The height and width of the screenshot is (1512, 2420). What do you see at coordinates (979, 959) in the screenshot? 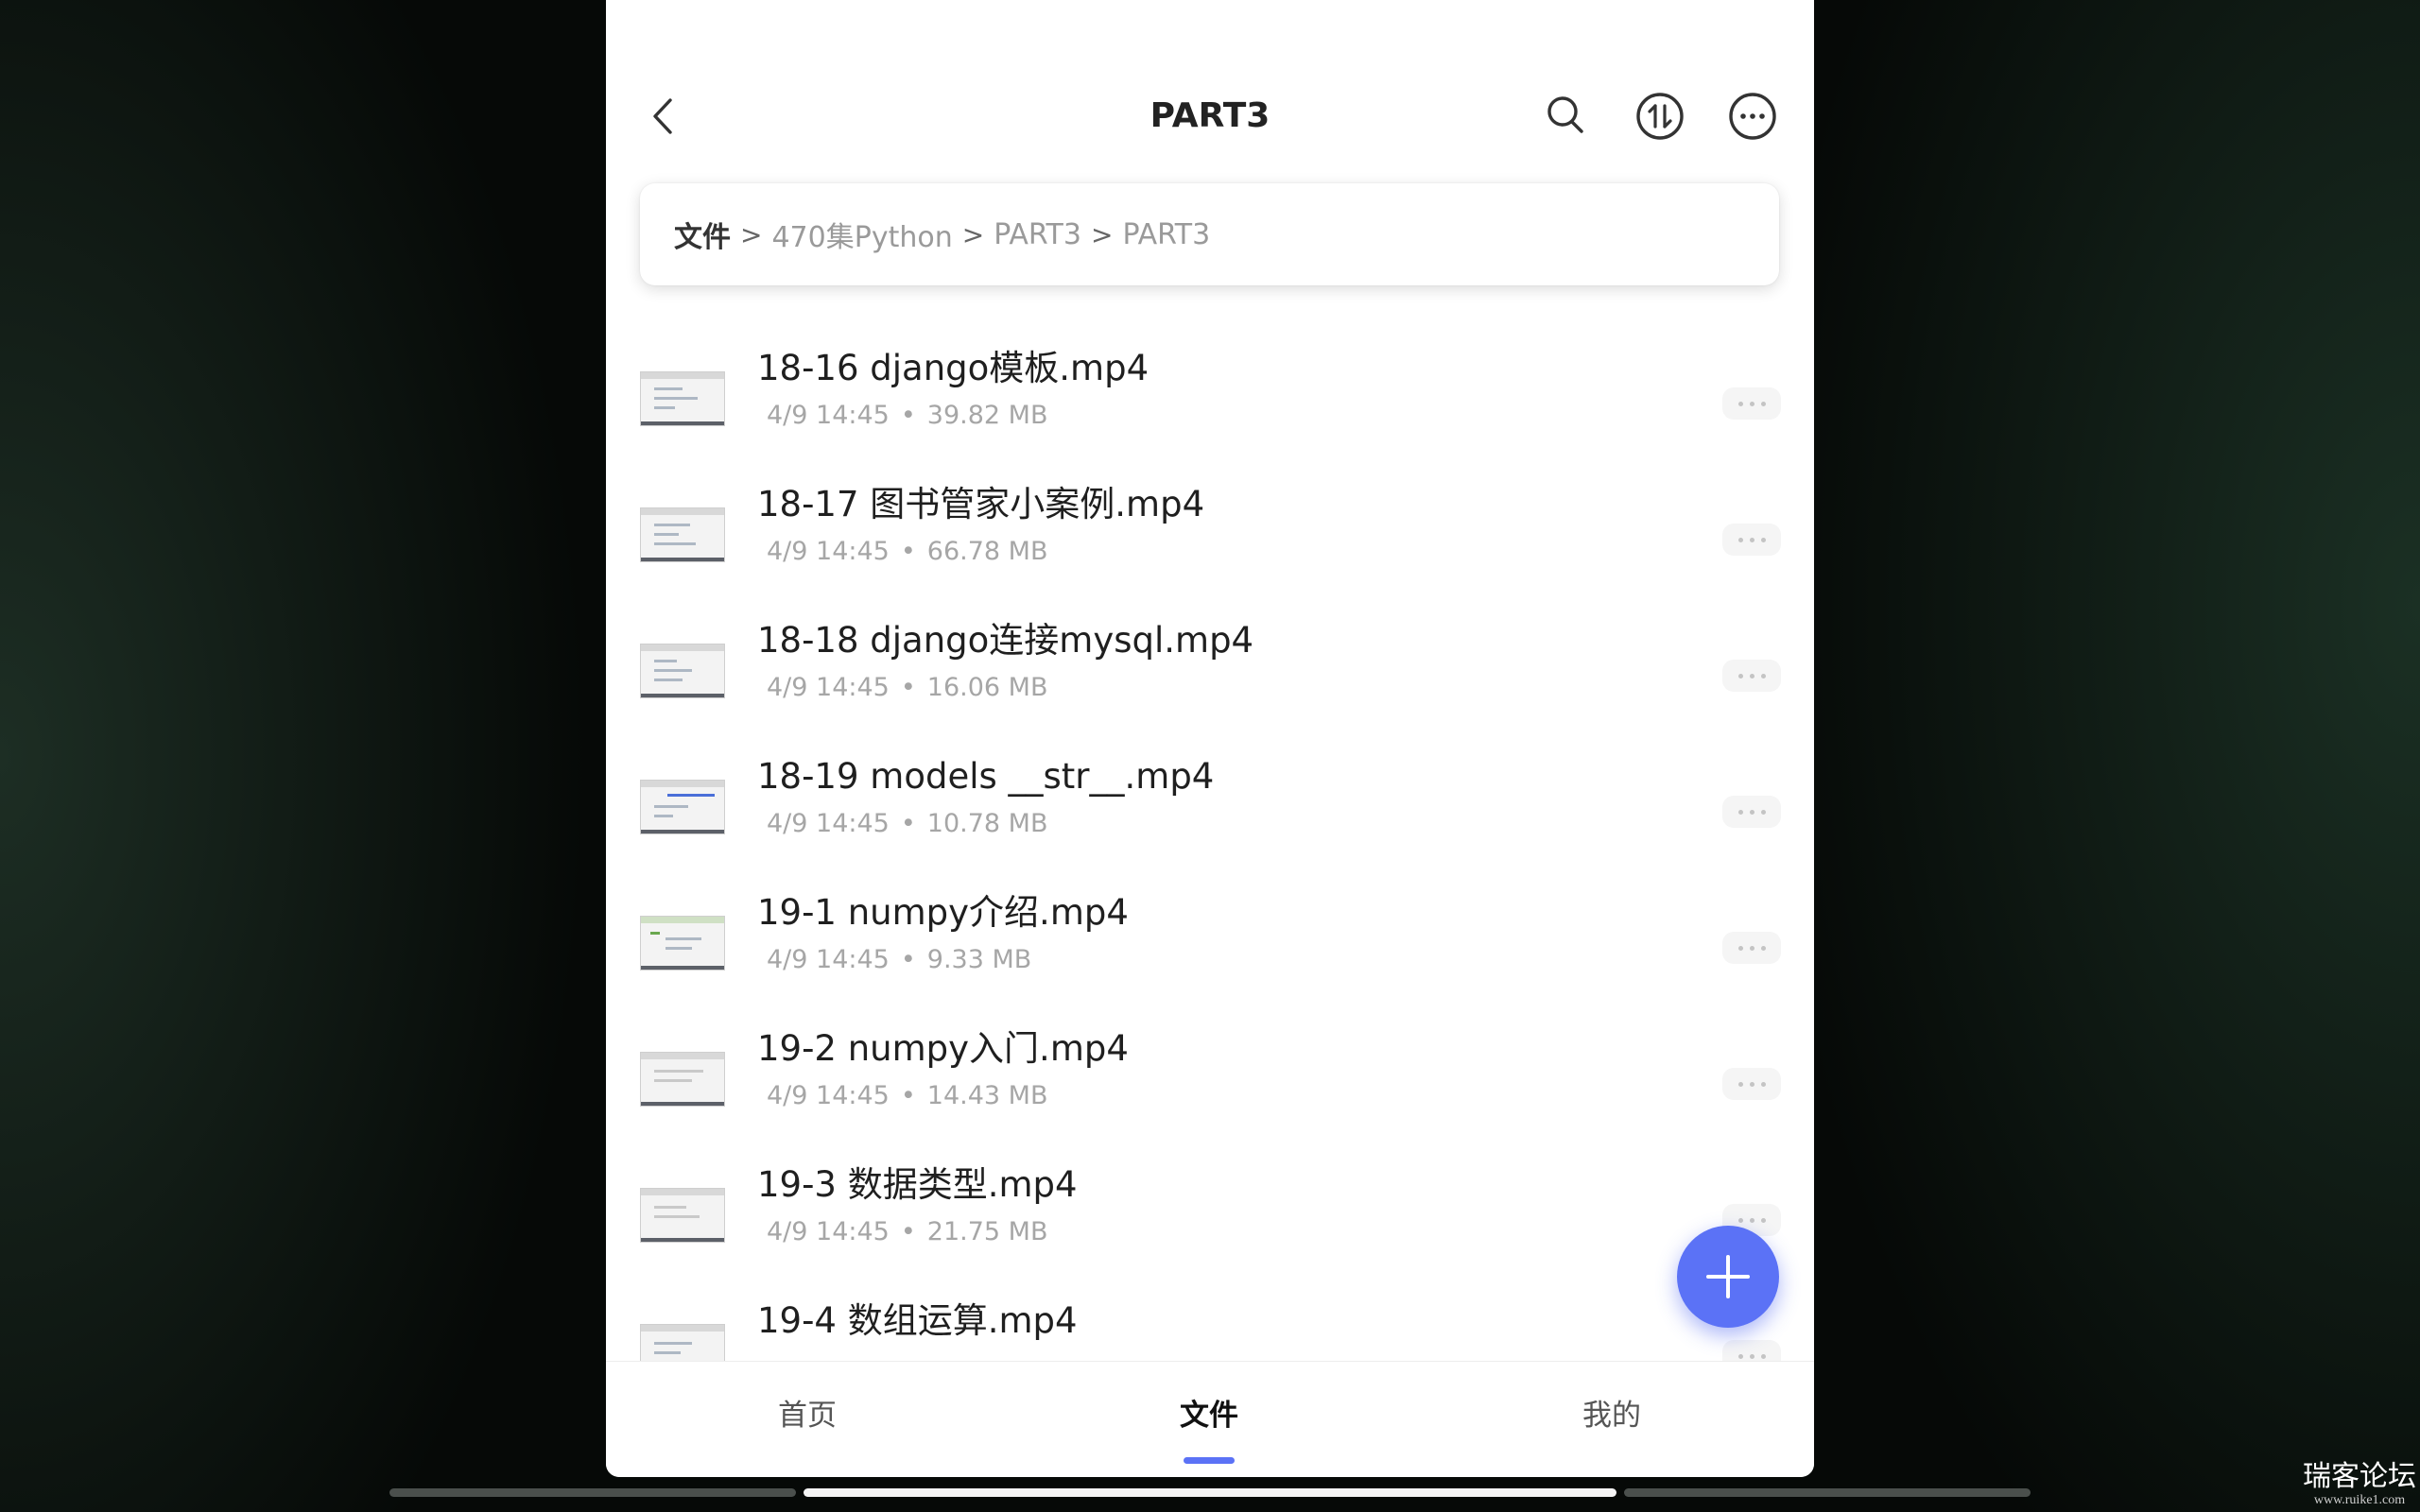
I see `file-size: 9.33 MB` at bounding box center [979, 959].